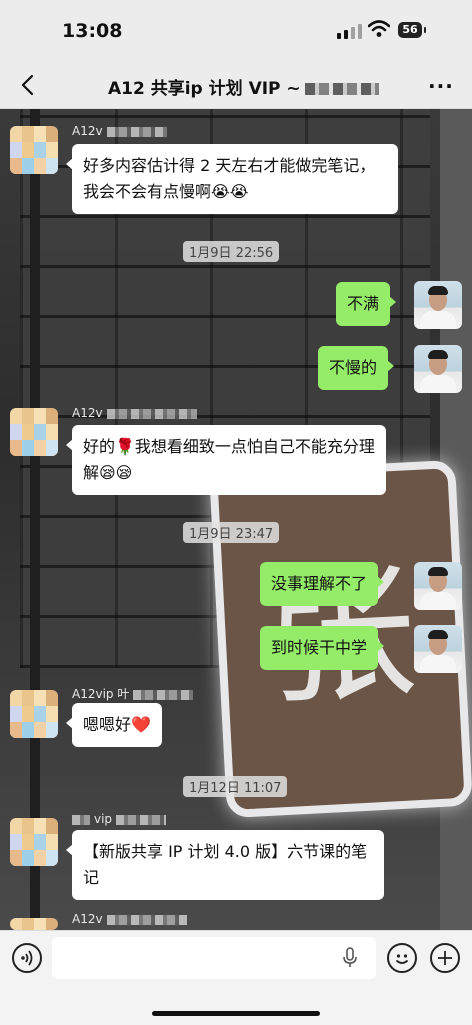 The height and width of the screenshot is (1025, 472). I want to click on chat-header: A12 共享ip 计划 VIP ~ ···, so click(236, 86).